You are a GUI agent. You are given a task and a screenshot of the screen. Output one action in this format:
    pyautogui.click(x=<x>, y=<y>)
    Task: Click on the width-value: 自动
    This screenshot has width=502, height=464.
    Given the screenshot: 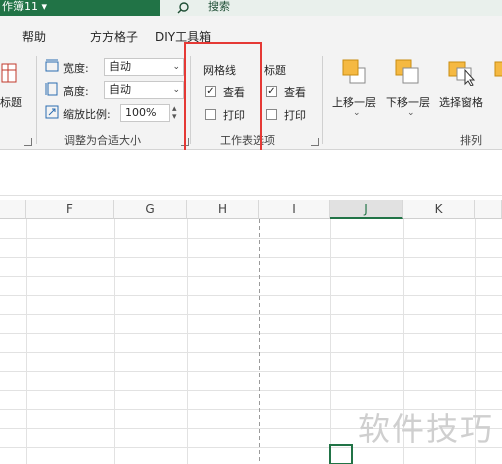 What is the action you would take?
    pyautogui.click(x=120, y=66)
    